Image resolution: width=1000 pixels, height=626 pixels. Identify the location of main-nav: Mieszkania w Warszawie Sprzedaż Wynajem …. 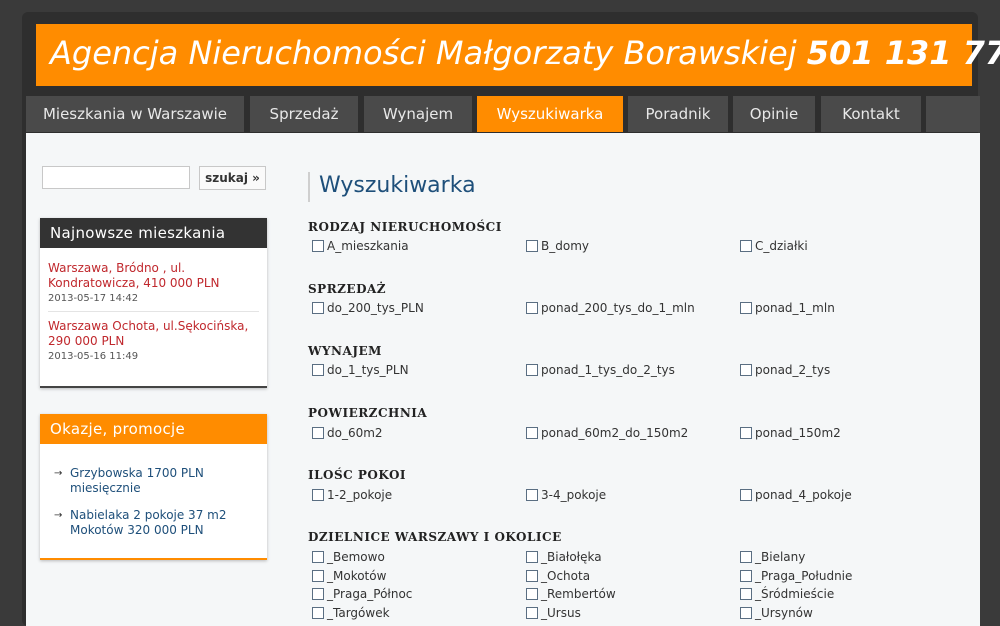
(503, 114).